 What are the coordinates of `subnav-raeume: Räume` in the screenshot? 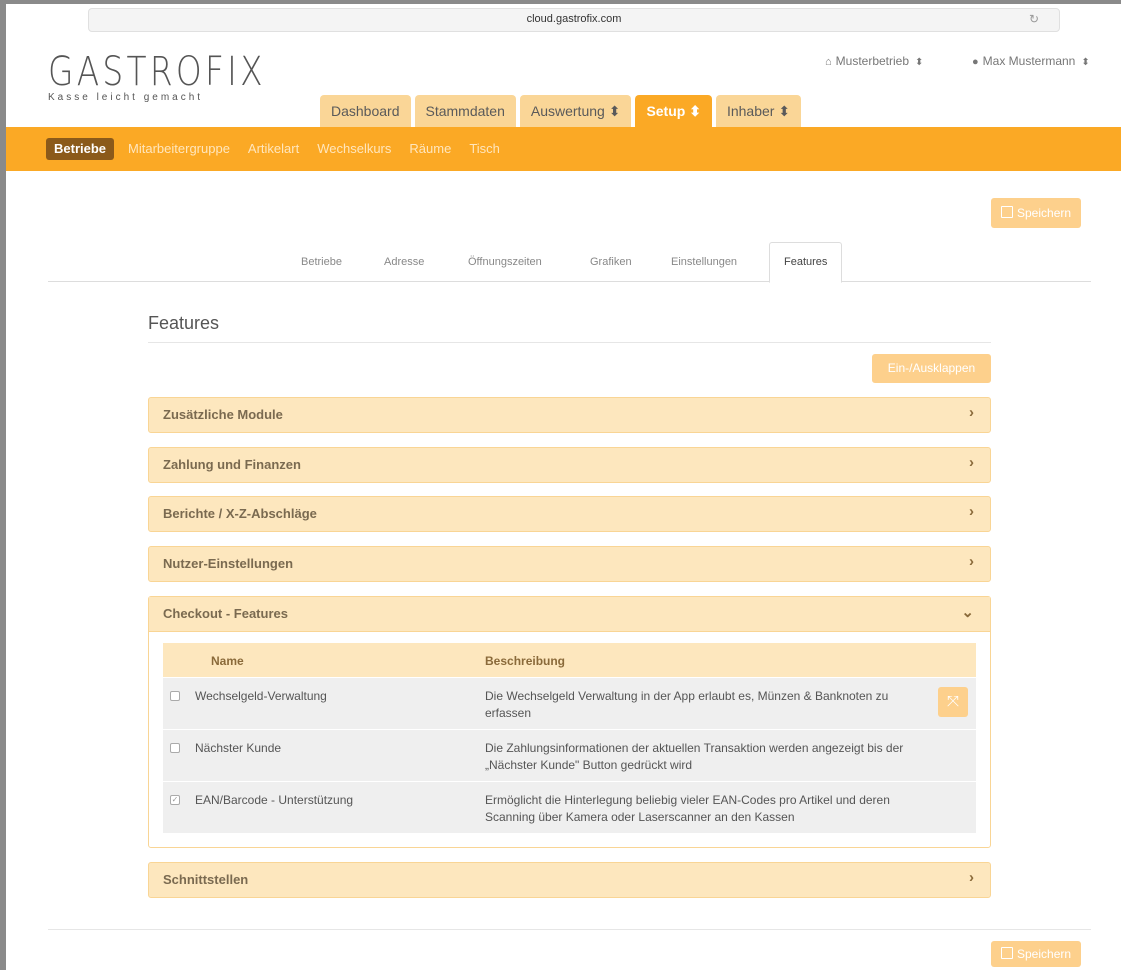 It's located at (430, 149).